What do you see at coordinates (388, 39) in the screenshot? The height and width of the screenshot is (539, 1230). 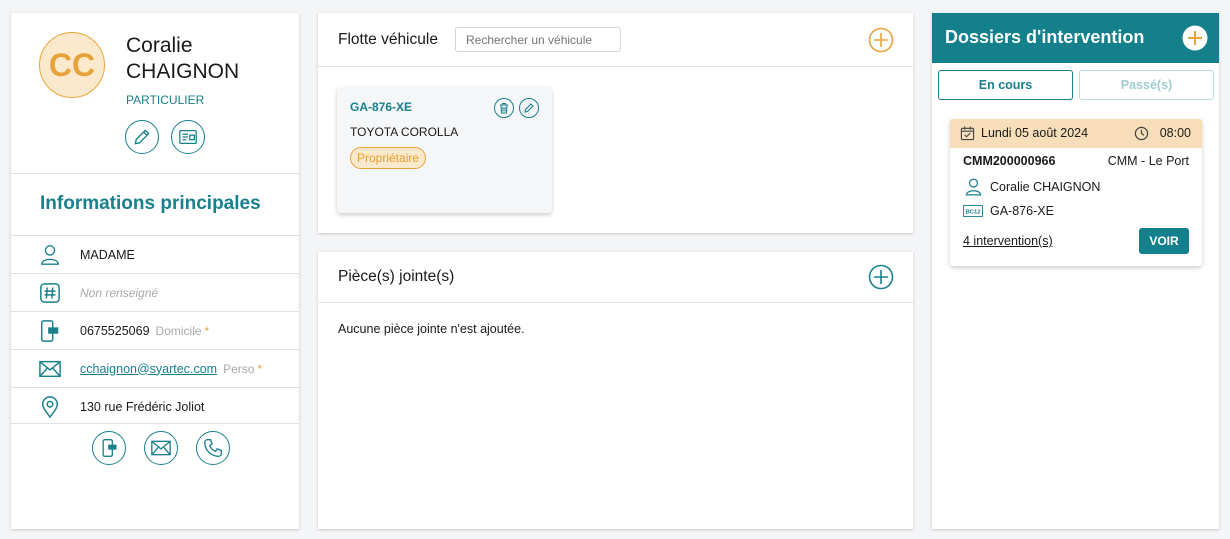 I see `fleet-title: Flotte véhicule` at bounding box center [388, 39].